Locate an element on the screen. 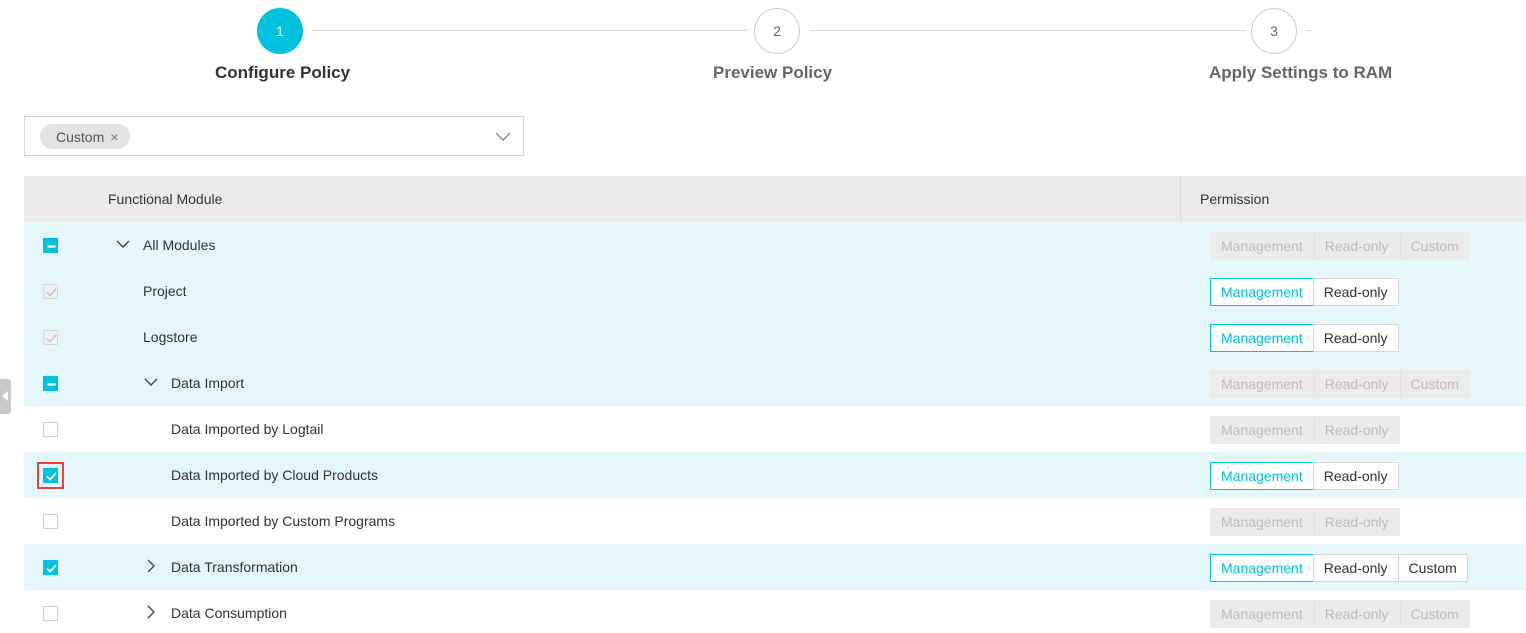 This screenshot has height=633, width=1526. module-label: Data Imported by Custom Programs is located at coordinates (283, 521).